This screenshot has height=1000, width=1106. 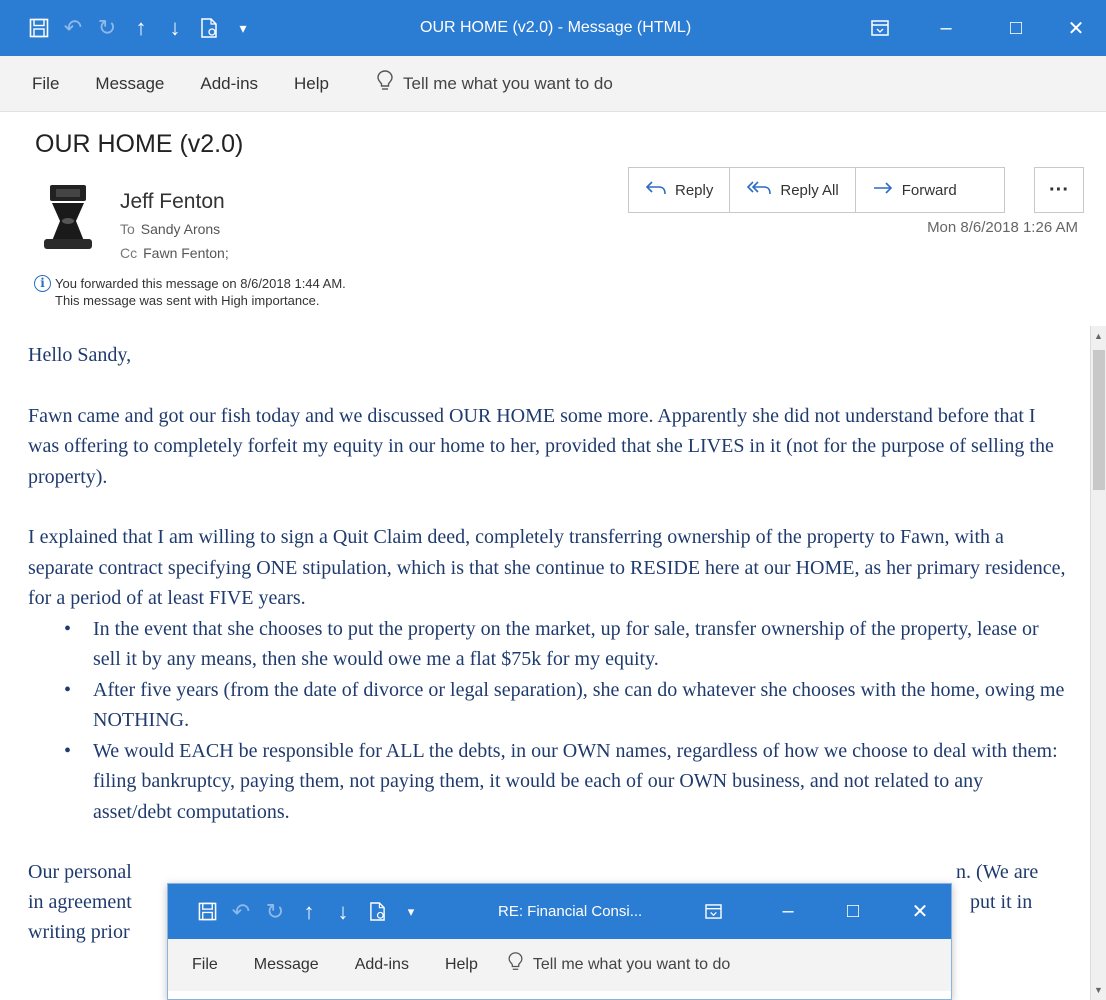 I want to click on reply-icon, so click(x=656, y=190).